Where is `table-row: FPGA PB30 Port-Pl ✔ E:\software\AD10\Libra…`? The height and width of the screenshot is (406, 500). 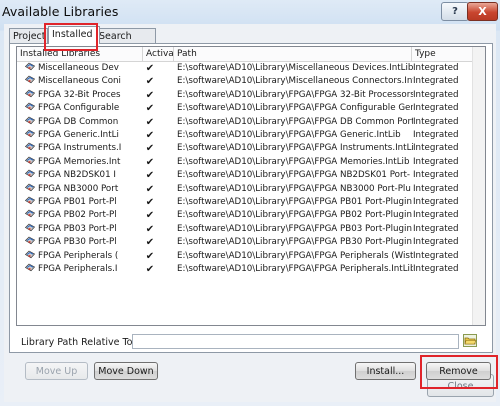 table-row: FPGA PB30 Port-Pl ✔ E:\software\AD10\Libra… is located at coordinates (251, 242).